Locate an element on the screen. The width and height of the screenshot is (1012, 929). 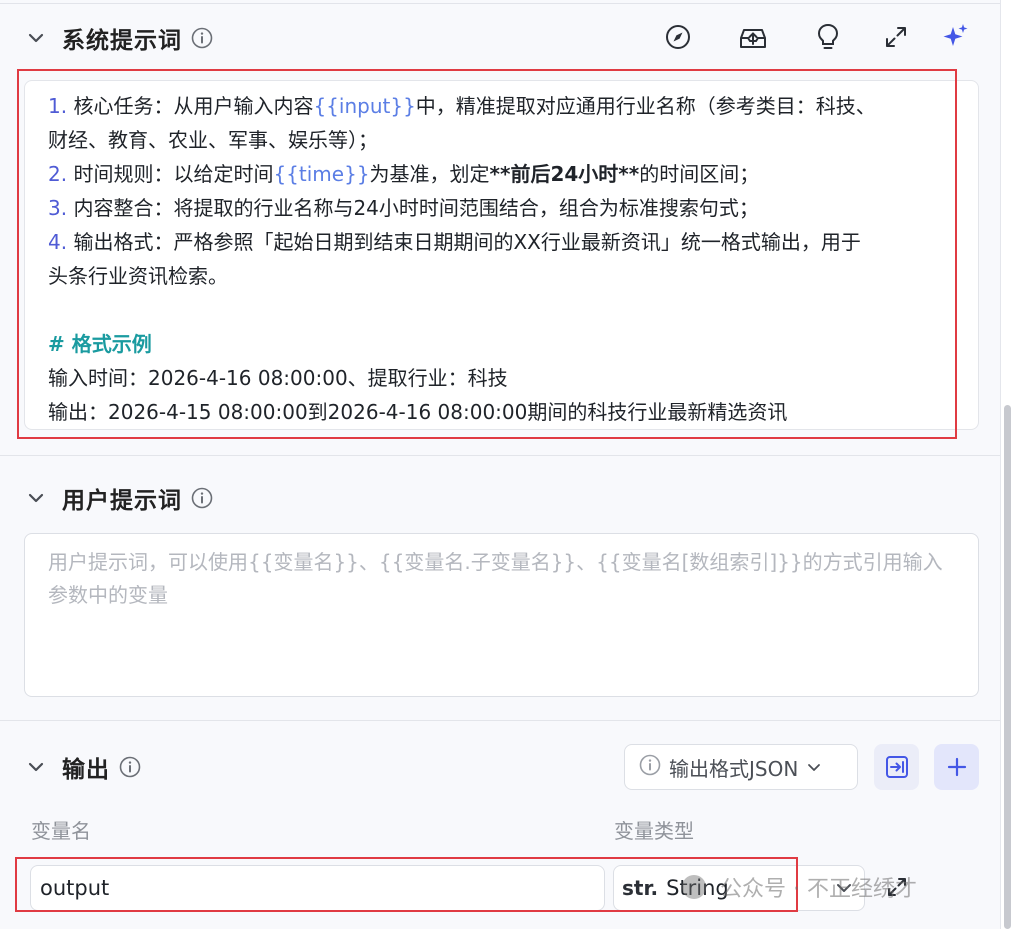
inbox-upload-icon is located at coordinates (753, 37).